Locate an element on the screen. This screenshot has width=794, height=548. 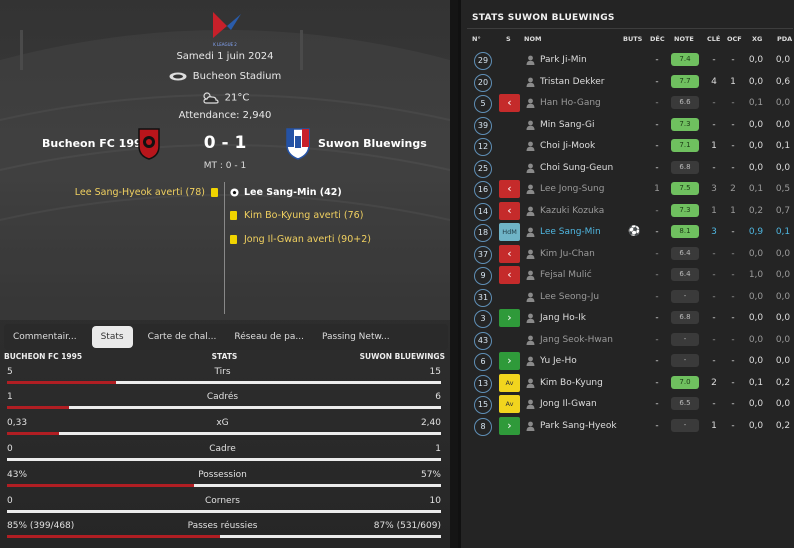
player-row: 18 HdM Lee Sang-Min ⚽ - 8.1 3 - 0,9 0,1 is located at coordinates (627, 232).